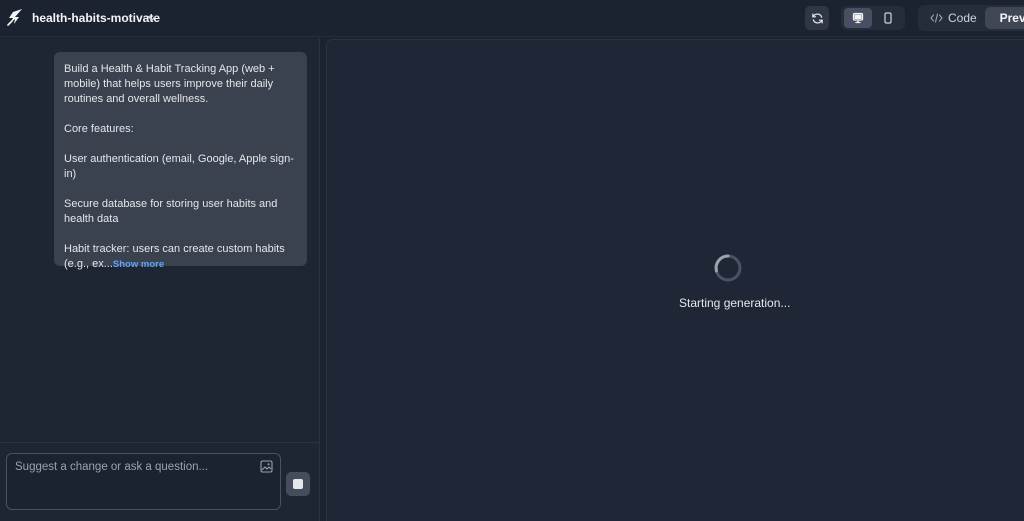  I want to click on stop-icon, so click(298, 484).